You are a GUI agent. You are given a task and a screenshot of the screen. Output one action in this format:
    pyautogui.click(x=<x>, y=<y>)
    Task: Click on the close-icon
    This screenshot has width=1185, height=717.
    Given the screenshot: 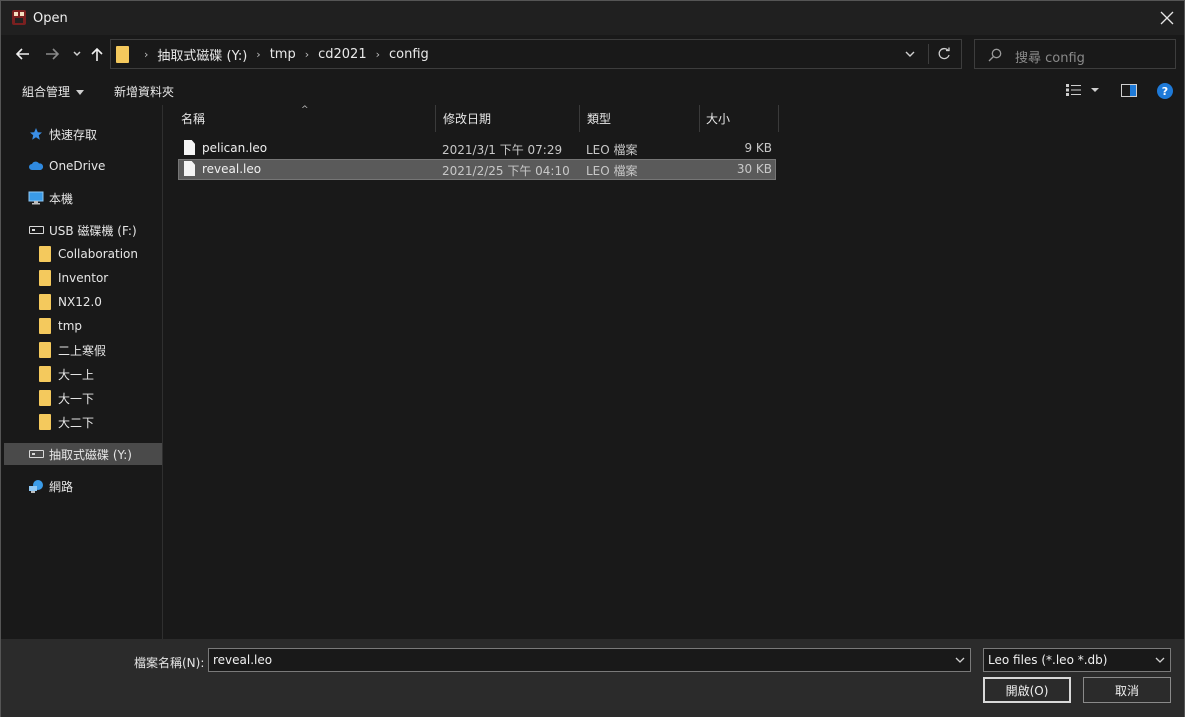 What is the action you would take?
    pyautogui.click(x=1167, y=18)
    